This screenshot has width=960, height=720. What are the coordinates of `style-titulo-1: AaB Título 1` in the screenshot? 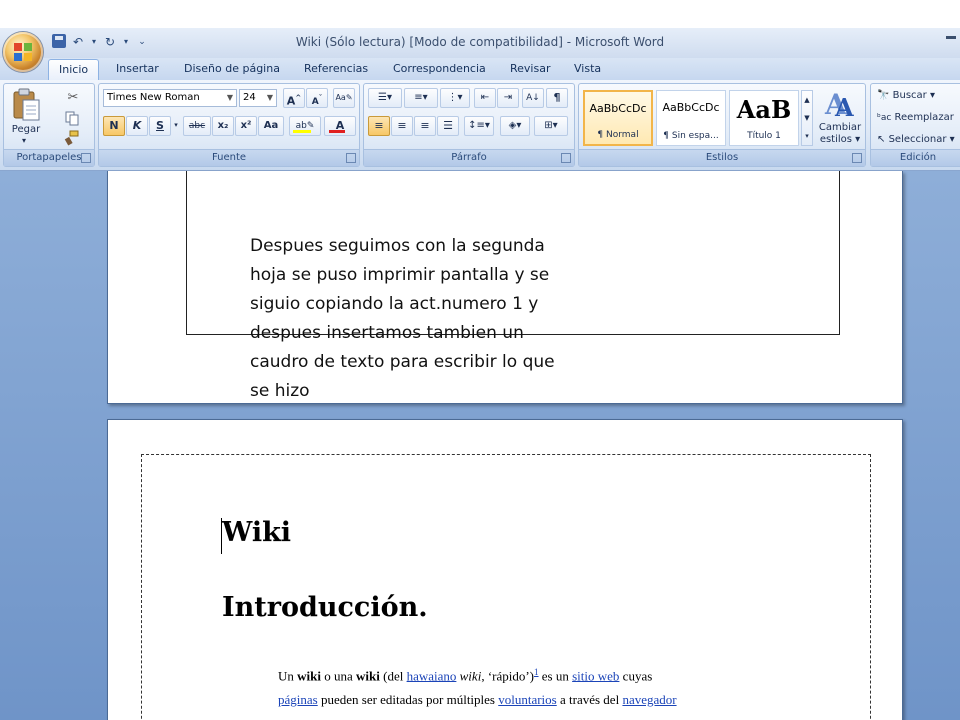 It's located at (764, 118).